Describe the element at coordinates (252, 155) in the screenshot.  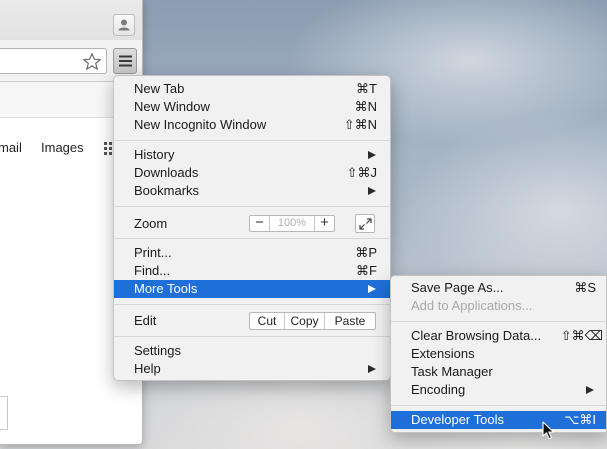
I see `menu-item-history: History` at that location.